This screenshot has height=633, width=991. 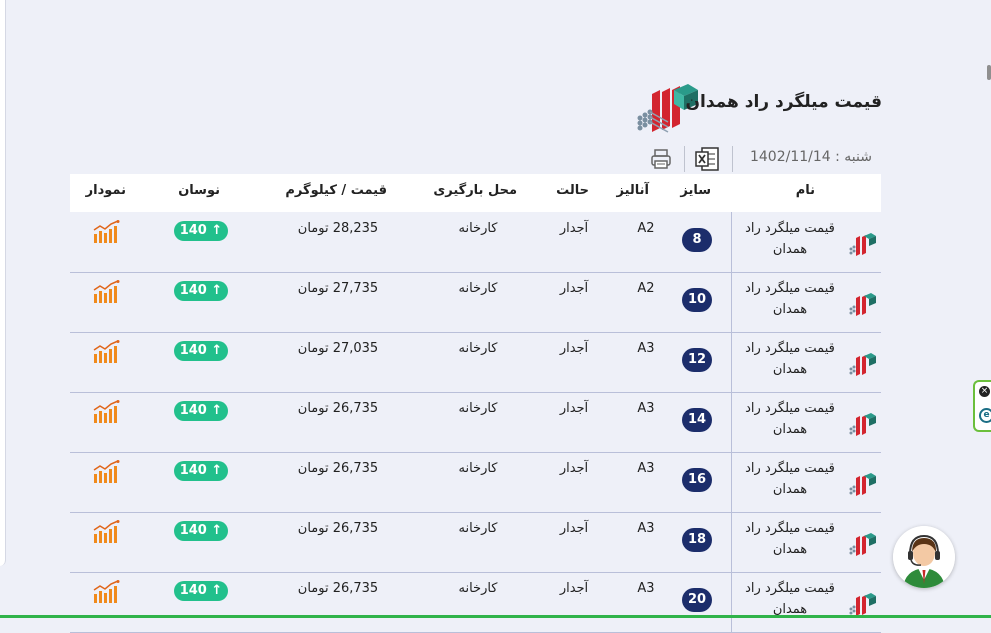 What do you see at coordinates (805, 190) in the screenshot?
I see `header-name: نام` at bounding box center [805, 190].